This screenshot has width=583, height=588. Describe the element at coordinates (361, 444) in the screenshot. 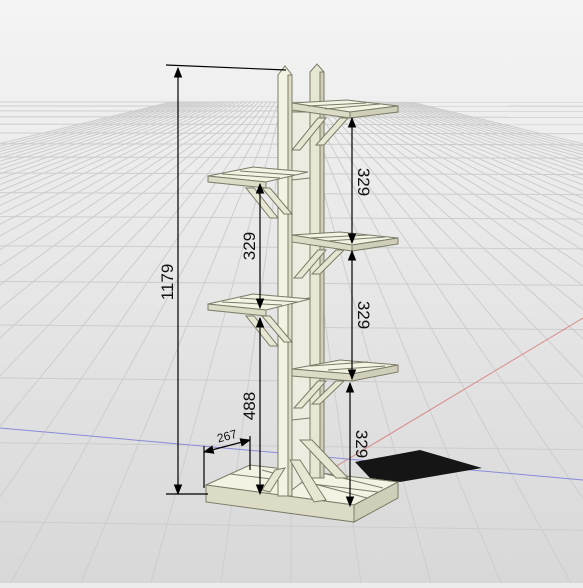

I see `dim-right-lower-label: 329` at that location.